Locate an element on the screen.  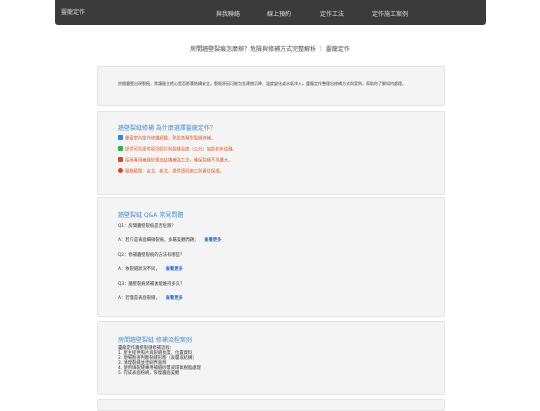
process-step: 5. 完成表面粉刷，恢復牆面美觀 is located at coordinates (149, 373).